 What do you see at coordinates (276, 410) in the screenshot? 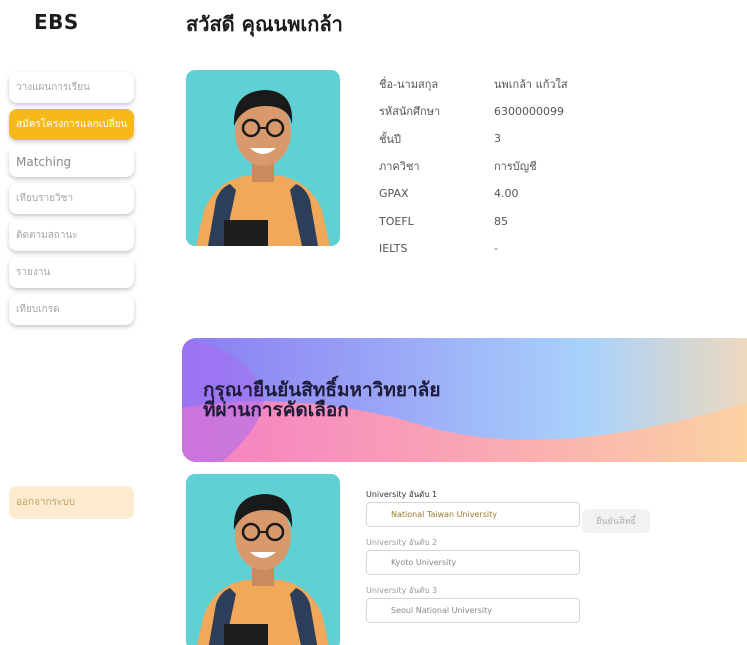
I see `banner-line-2: ที่ผ่านการคัดเลือก` at bounding box center [276, 410].